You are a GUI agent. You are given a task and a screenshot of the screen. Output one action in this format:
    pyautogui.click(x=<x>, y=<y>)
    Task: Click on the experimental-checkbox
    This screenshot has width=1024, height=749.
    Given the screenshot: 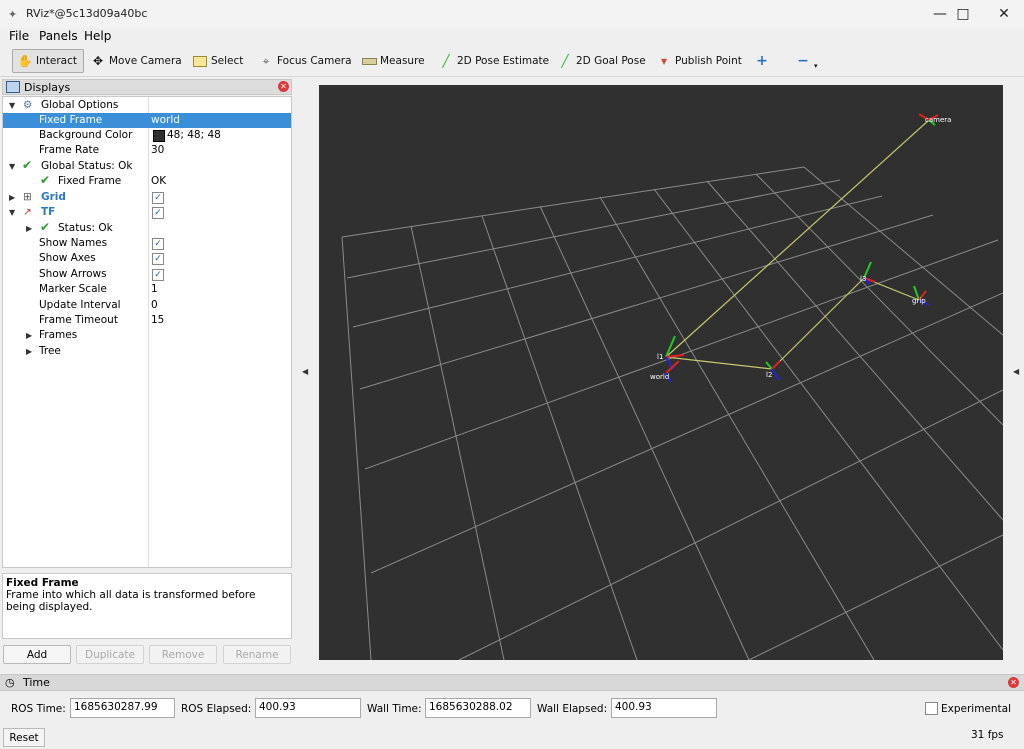 What is the action you would take?
    pyautogui.click(x=931, y=708)
    